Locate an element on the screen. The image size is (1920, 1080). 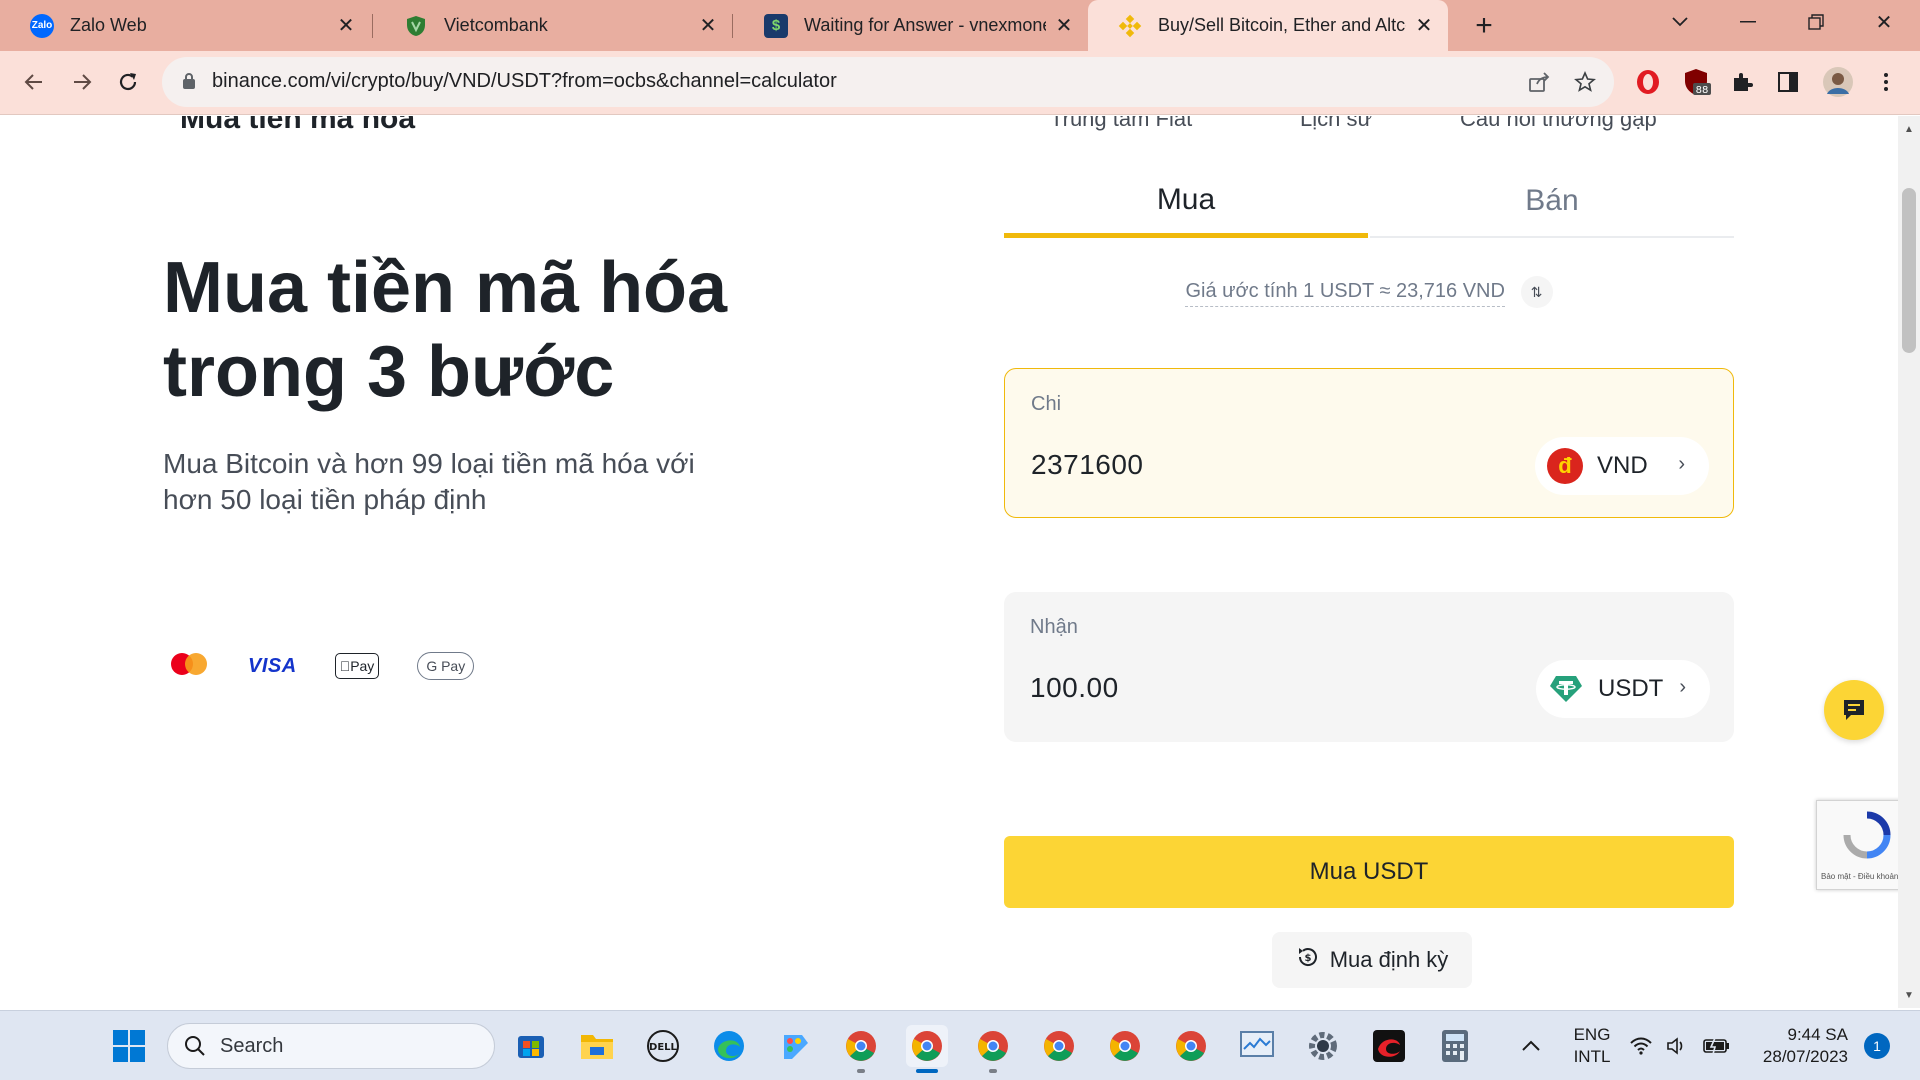
calculator-icon is located at coordinates (1455, 1046).